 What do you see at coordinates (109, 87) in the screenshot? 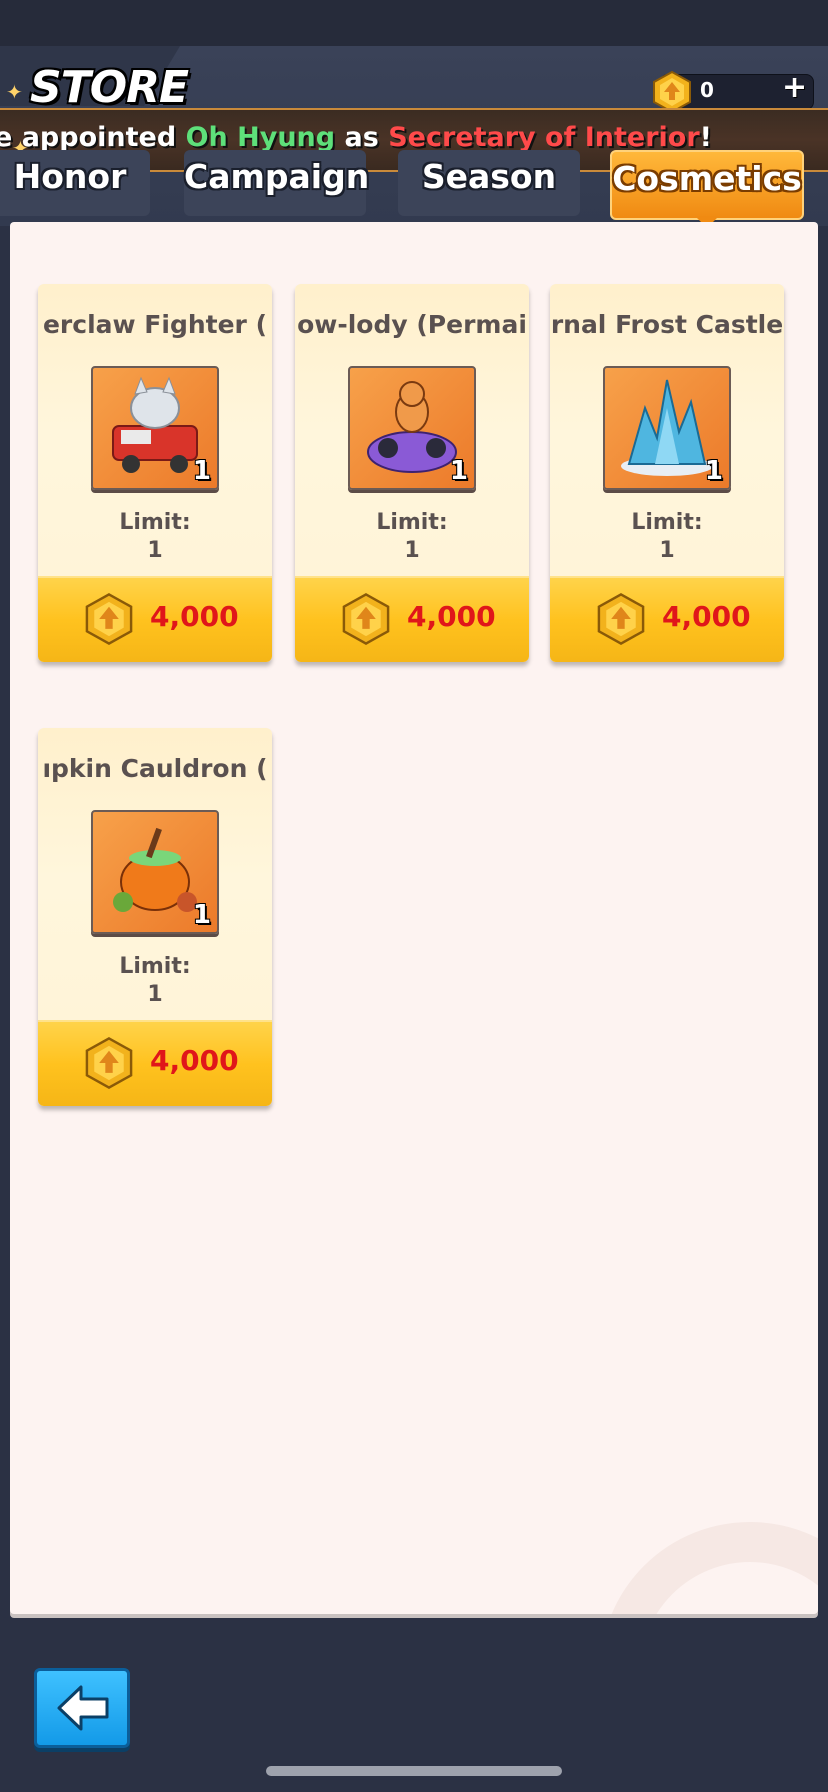
I see `page-title: STORE` at bounding box center [109, 87].